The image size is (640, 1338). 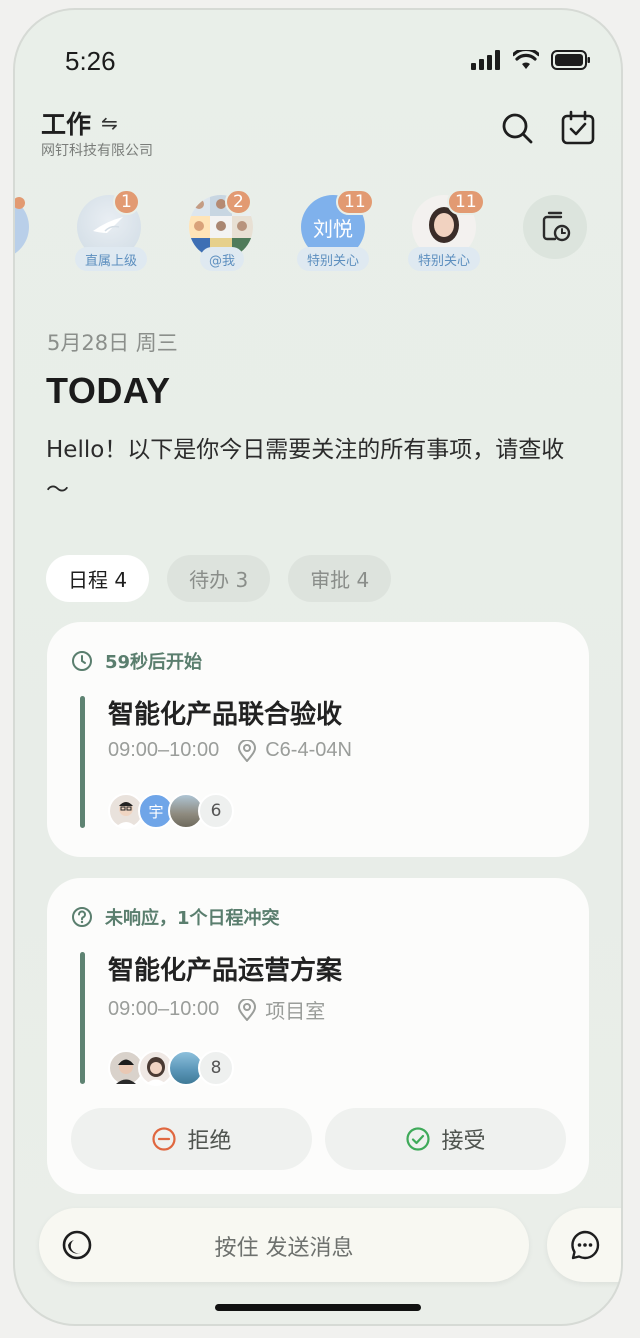 What do you see at coordinates (216, 1068) in the screenshot?
I see `attendee-count: 8` at bounding box center [216, 1068].